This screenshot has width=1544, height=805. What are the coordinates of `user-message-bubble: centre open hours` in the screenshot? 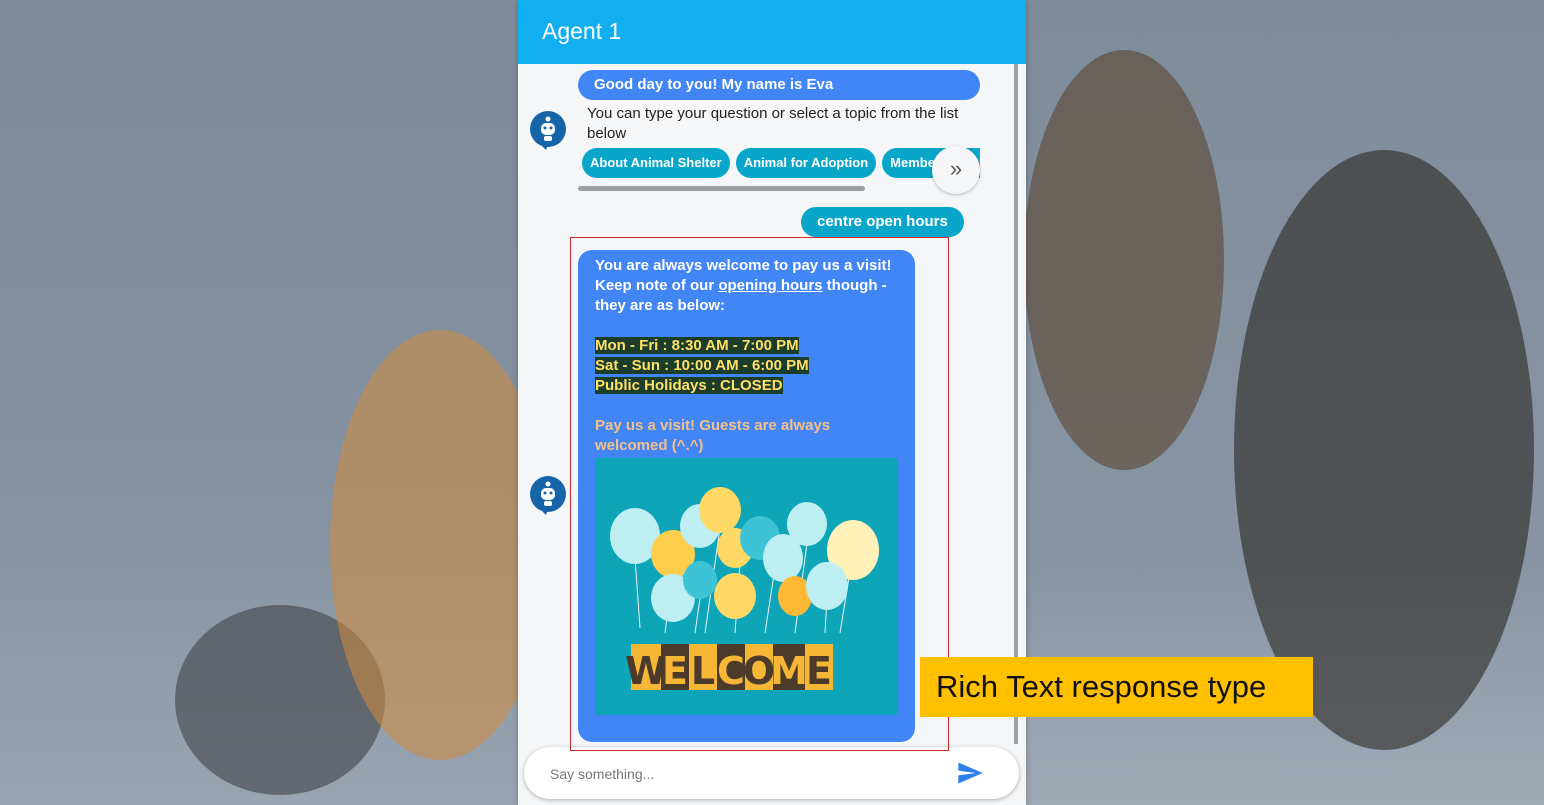 It's located at (882, 222).